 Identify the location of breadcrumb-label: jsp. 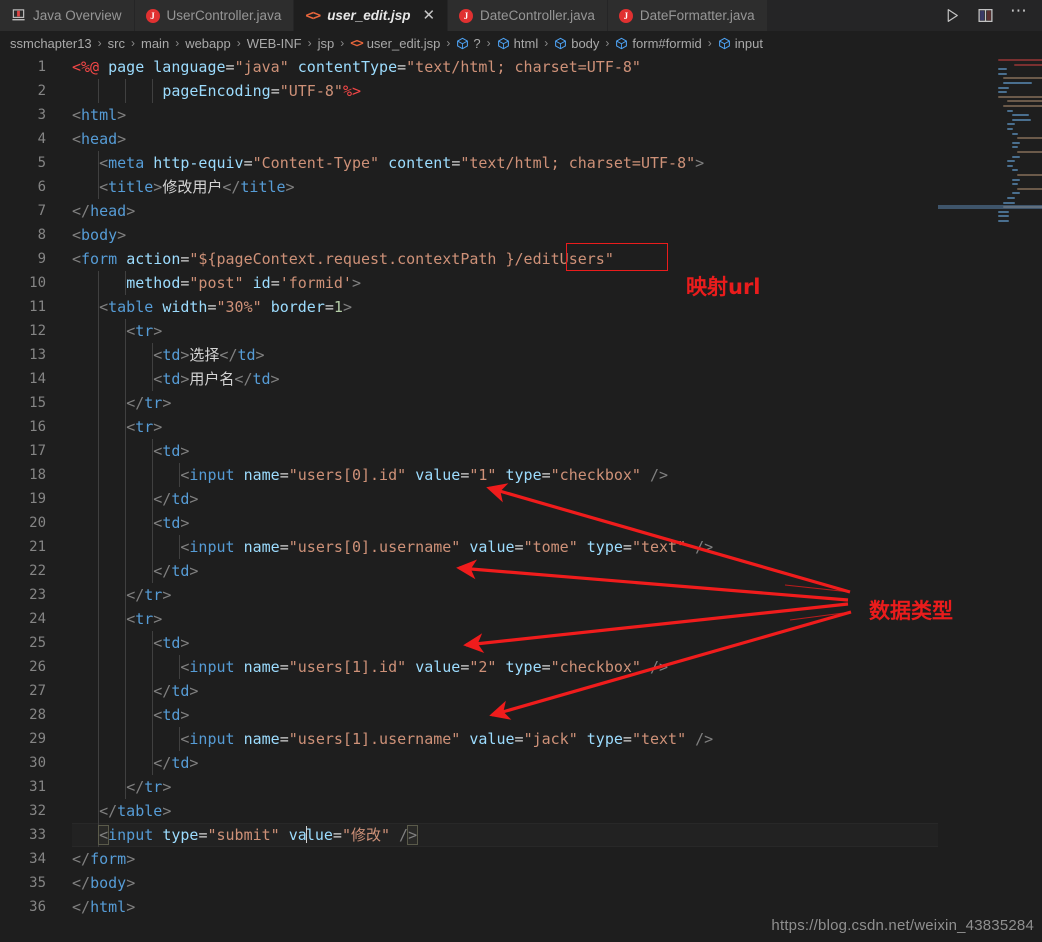
(326, 43).